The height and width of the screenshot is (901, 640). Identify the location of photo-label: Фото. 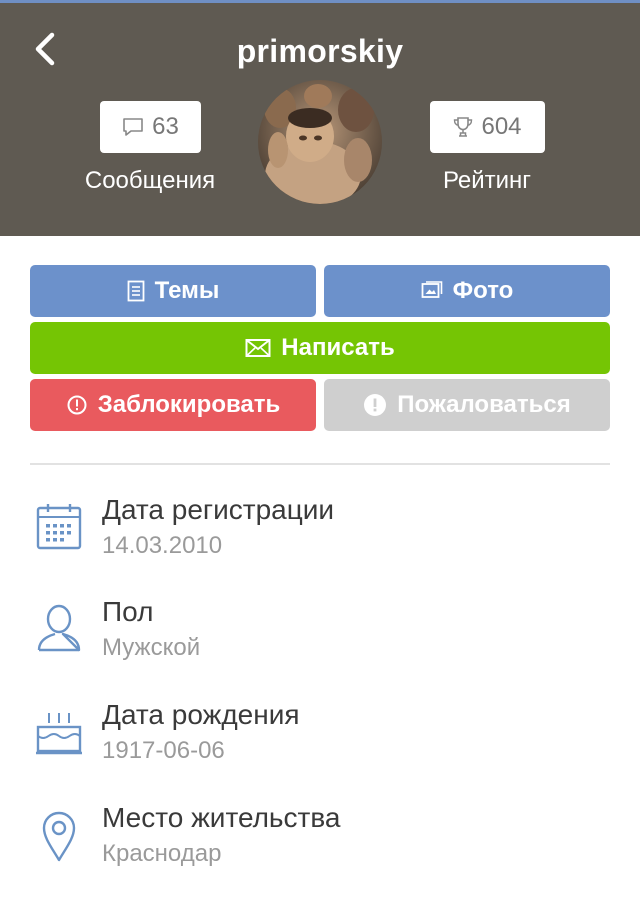
(483, 290).